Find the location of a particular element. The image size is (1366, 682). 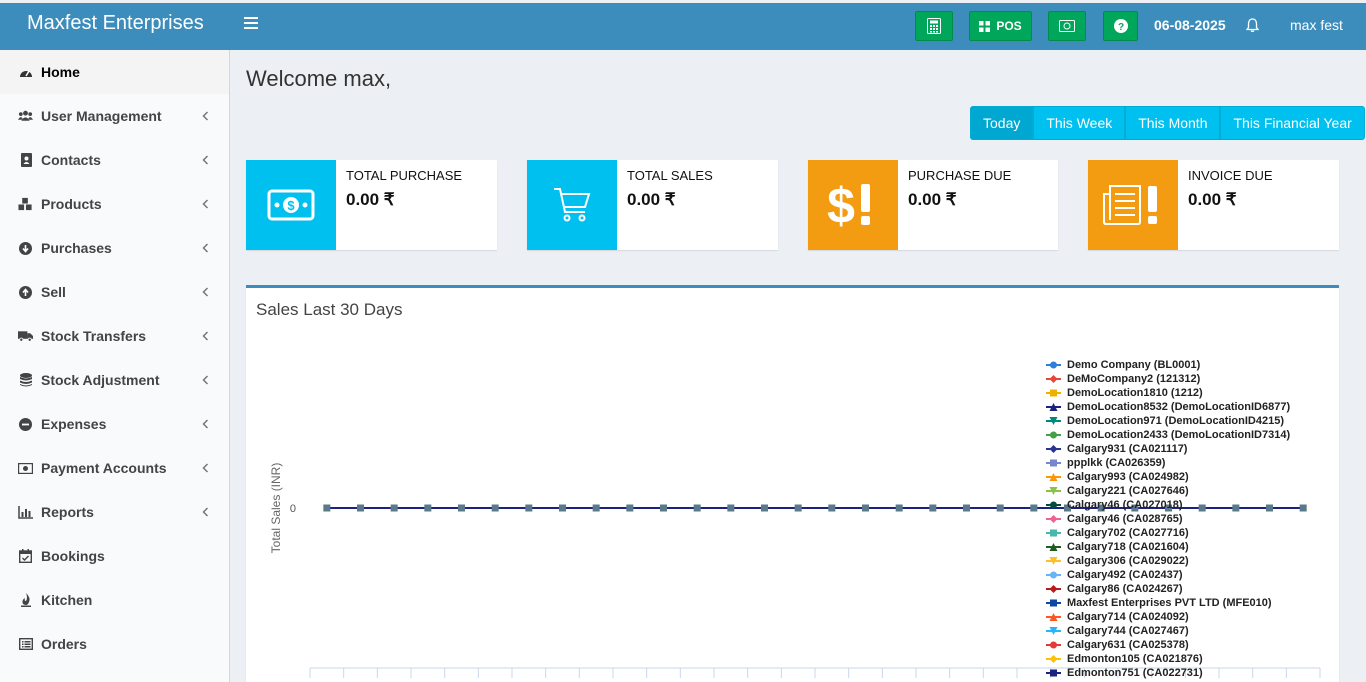

calculator-icon is located at coordinates (934, 26).